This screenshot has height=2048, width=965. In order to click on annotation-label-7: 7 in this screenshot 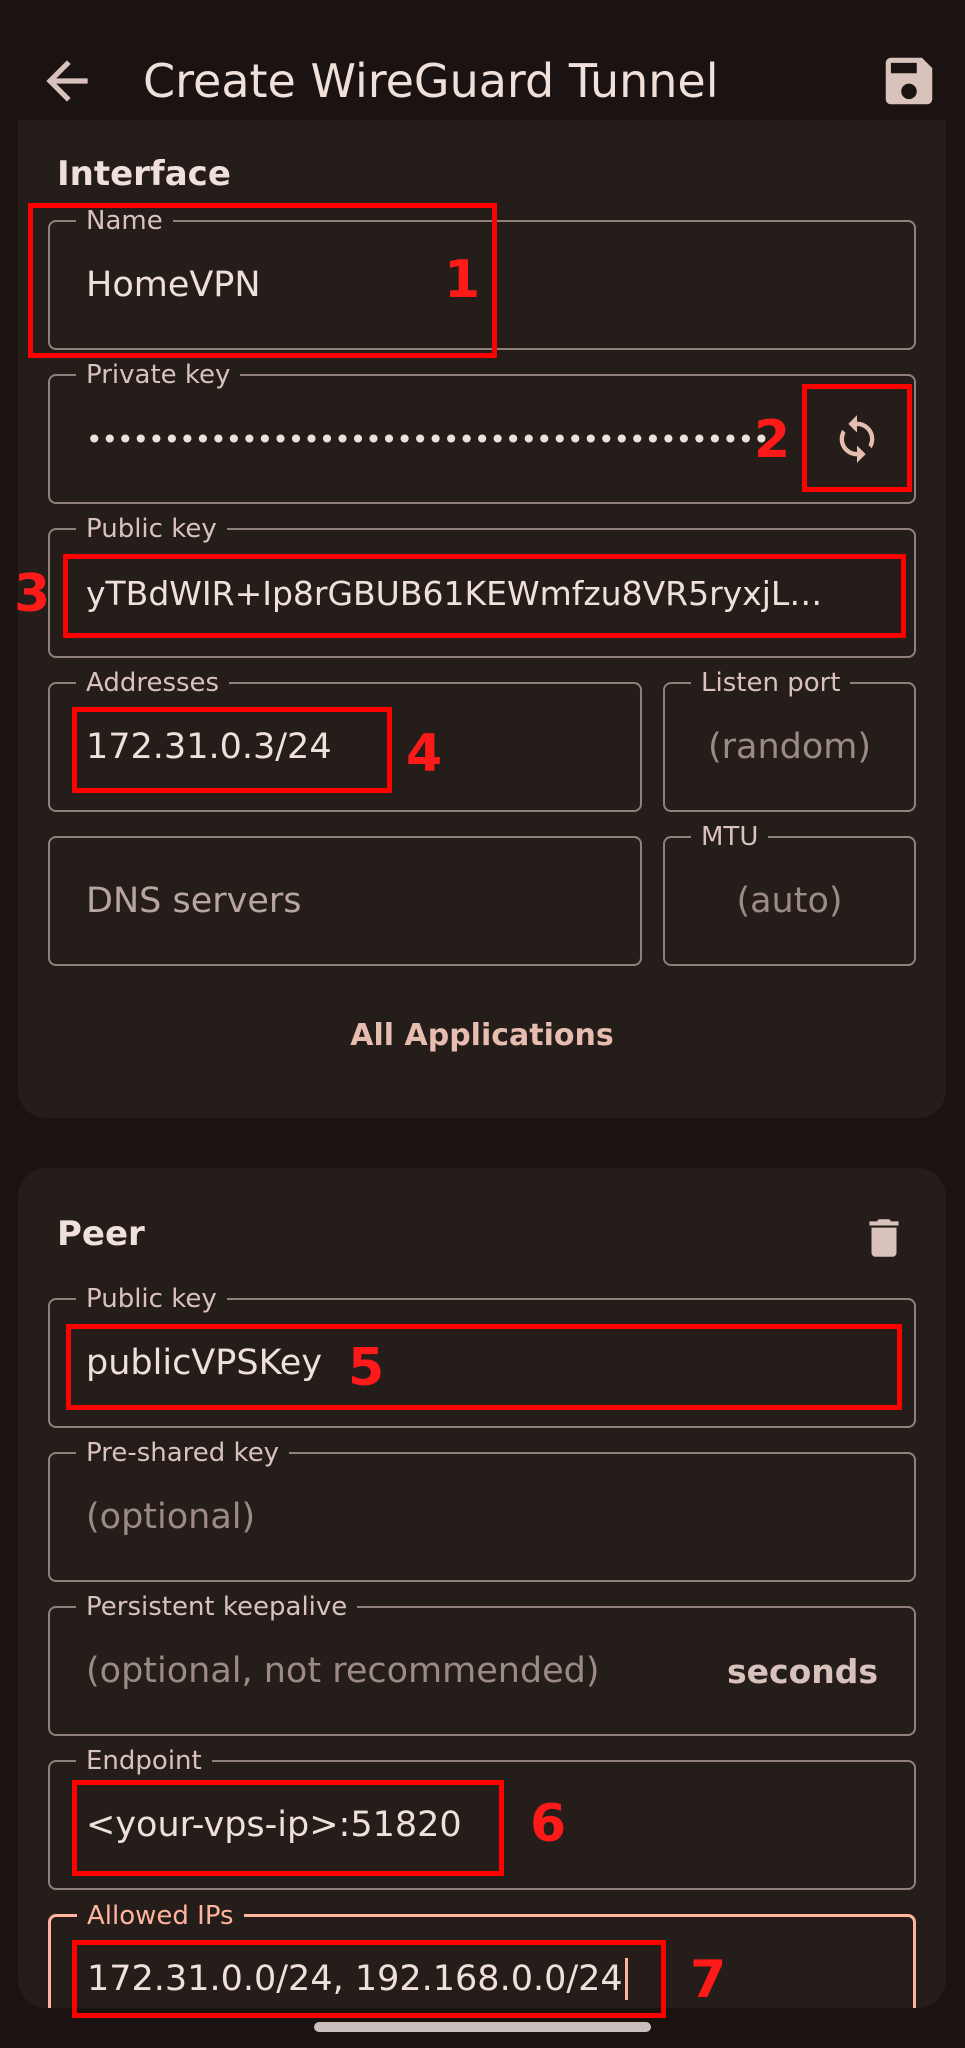, I will do `click(708, 1980)`.